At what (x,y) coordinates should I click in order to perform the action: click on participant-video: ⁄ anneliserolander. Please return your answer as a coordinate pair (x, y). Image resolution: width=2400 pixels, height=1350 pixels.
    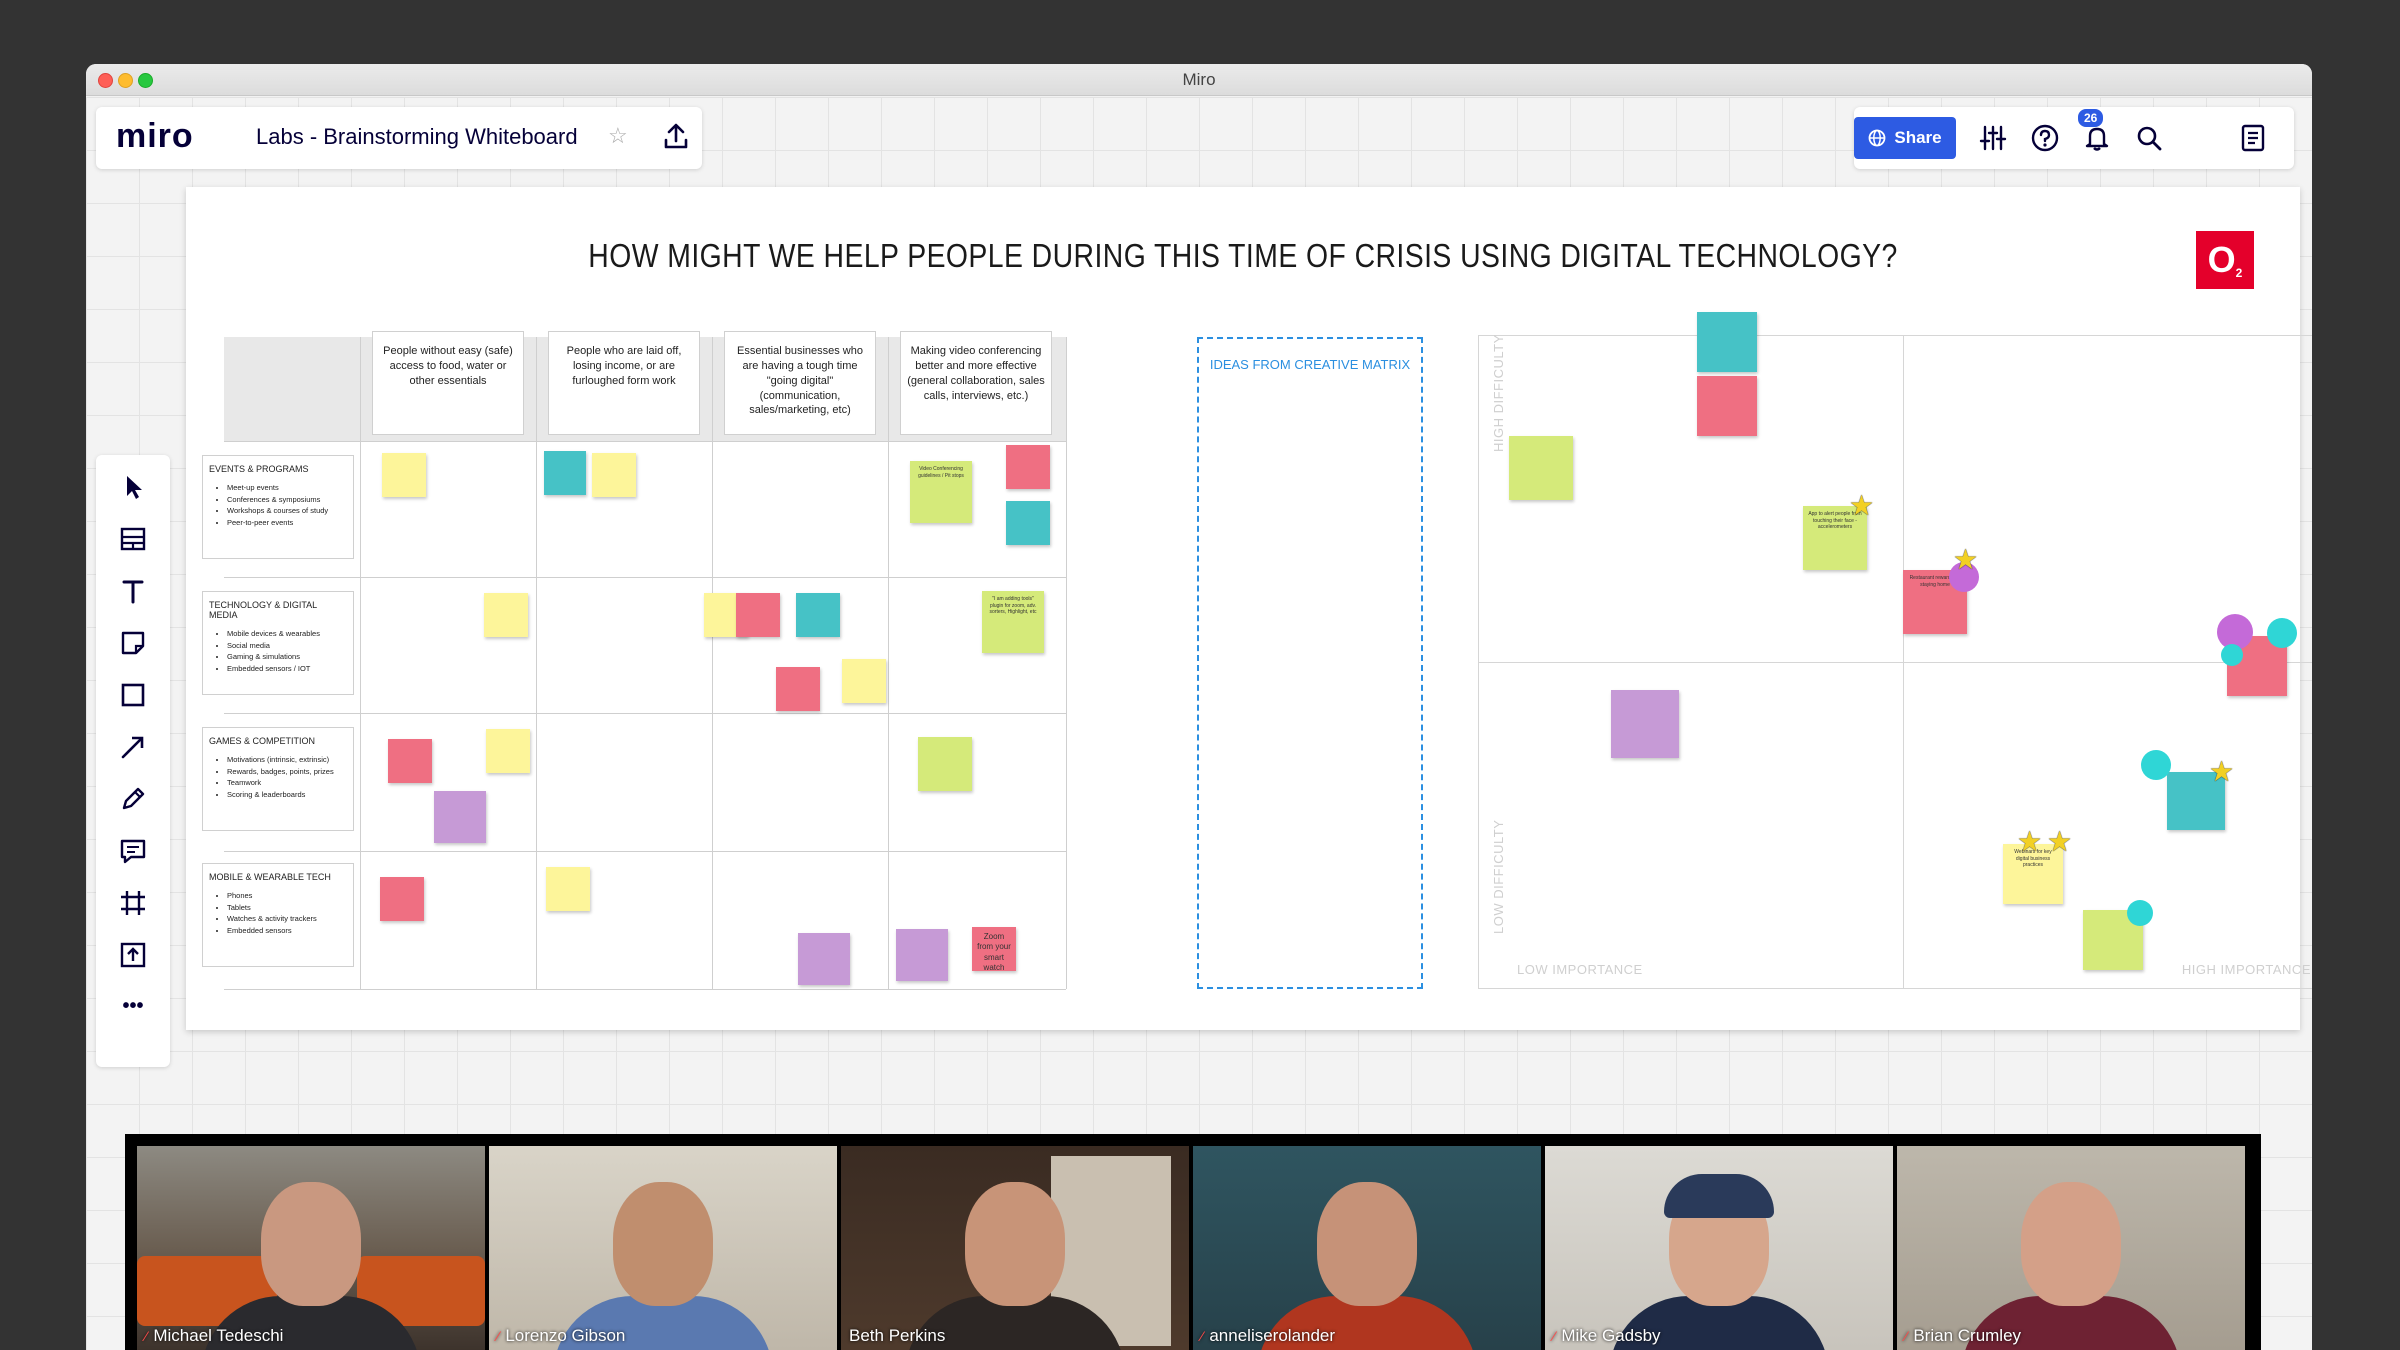
    Looking at the image, I should click on (1367, 1248).